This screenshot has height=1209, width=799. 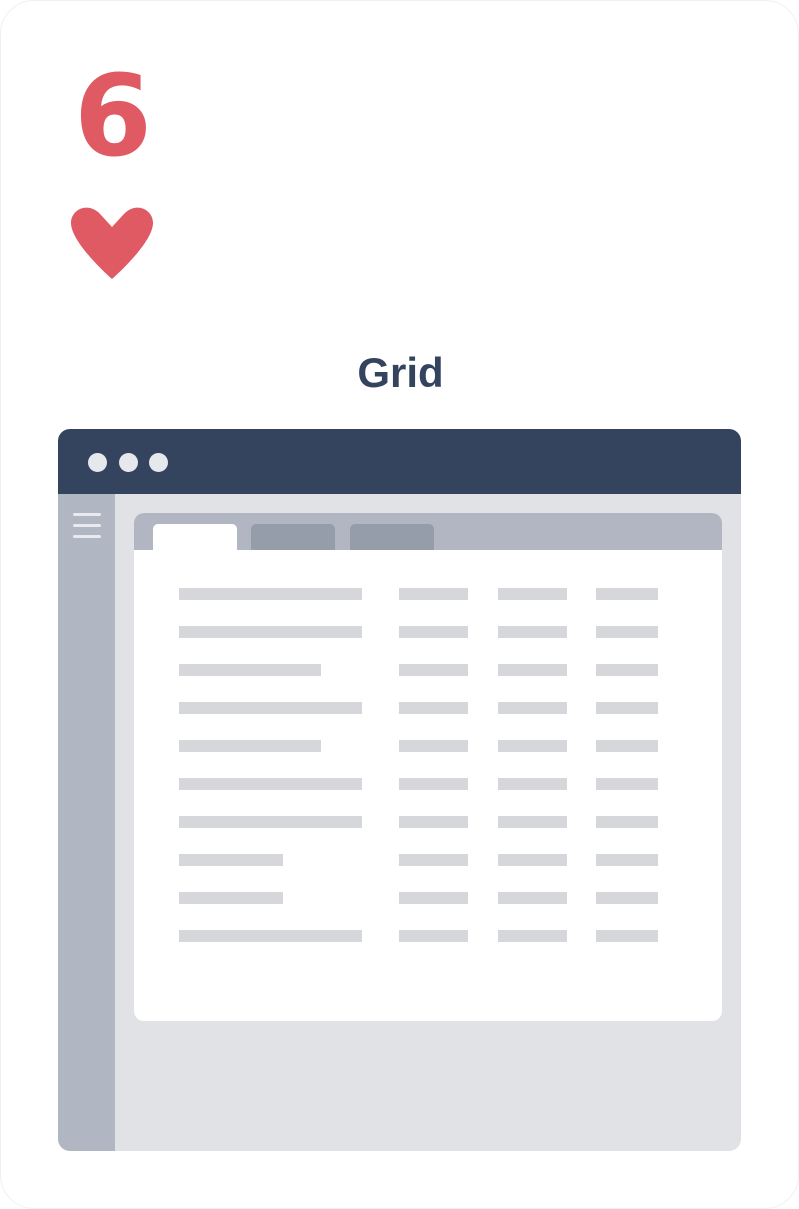 What do you see at coordinates (86, 822) in the screenshot?
I see `sidebar` at bounding box center [86, 822].